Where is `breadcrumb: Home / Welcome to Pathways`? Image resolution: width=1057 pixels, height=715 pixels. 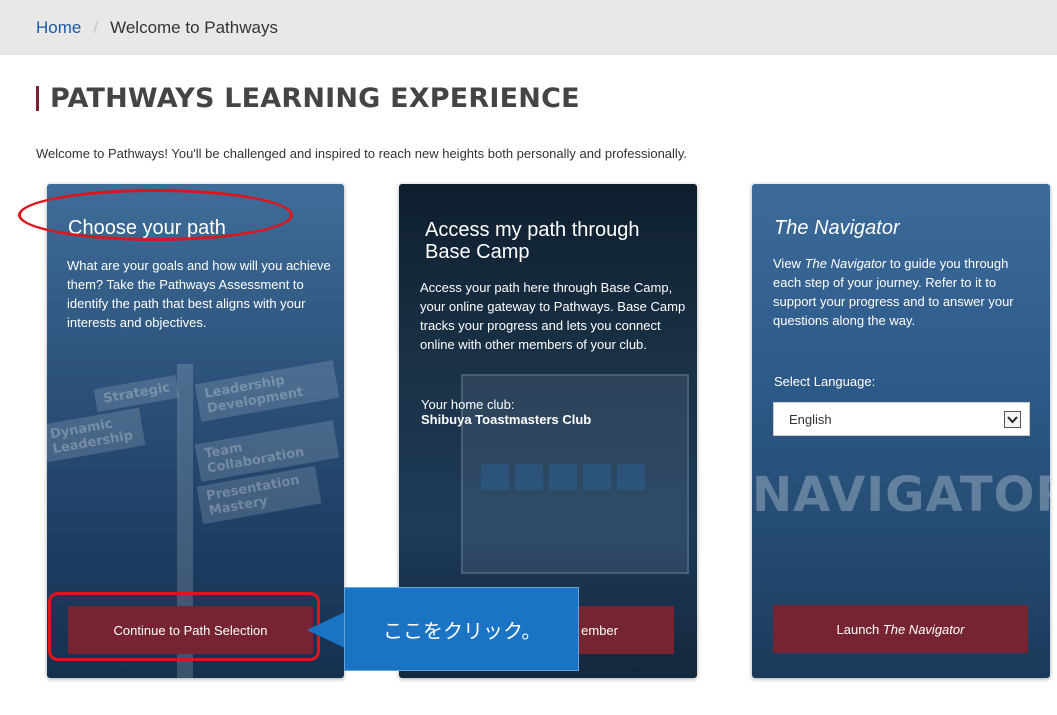
breadcrumb: Home / Welcome to Pathways is located at coordinates (528, 27).